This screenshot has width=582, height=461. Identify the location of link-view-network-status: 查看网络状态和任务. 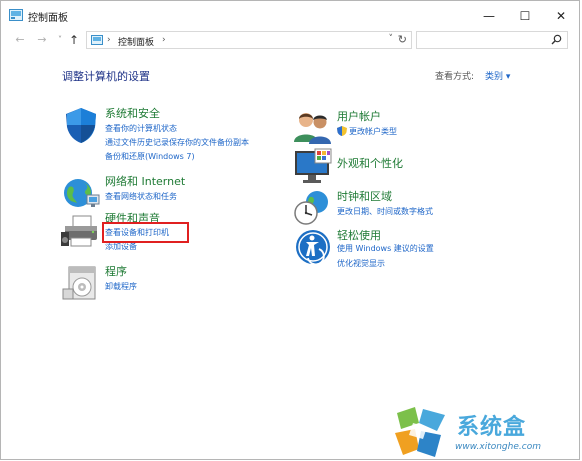
(141, 196).